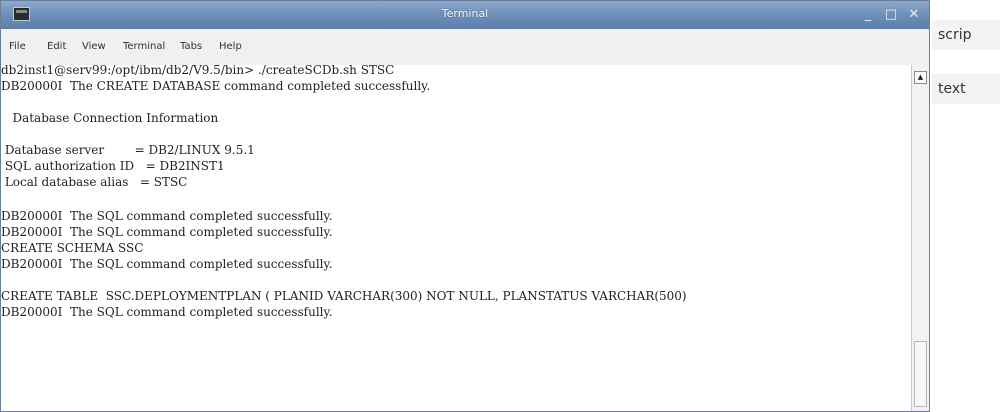 This screenshot has width=1000, height=412. I want to click on side-item-text: text, so click(966, 89).